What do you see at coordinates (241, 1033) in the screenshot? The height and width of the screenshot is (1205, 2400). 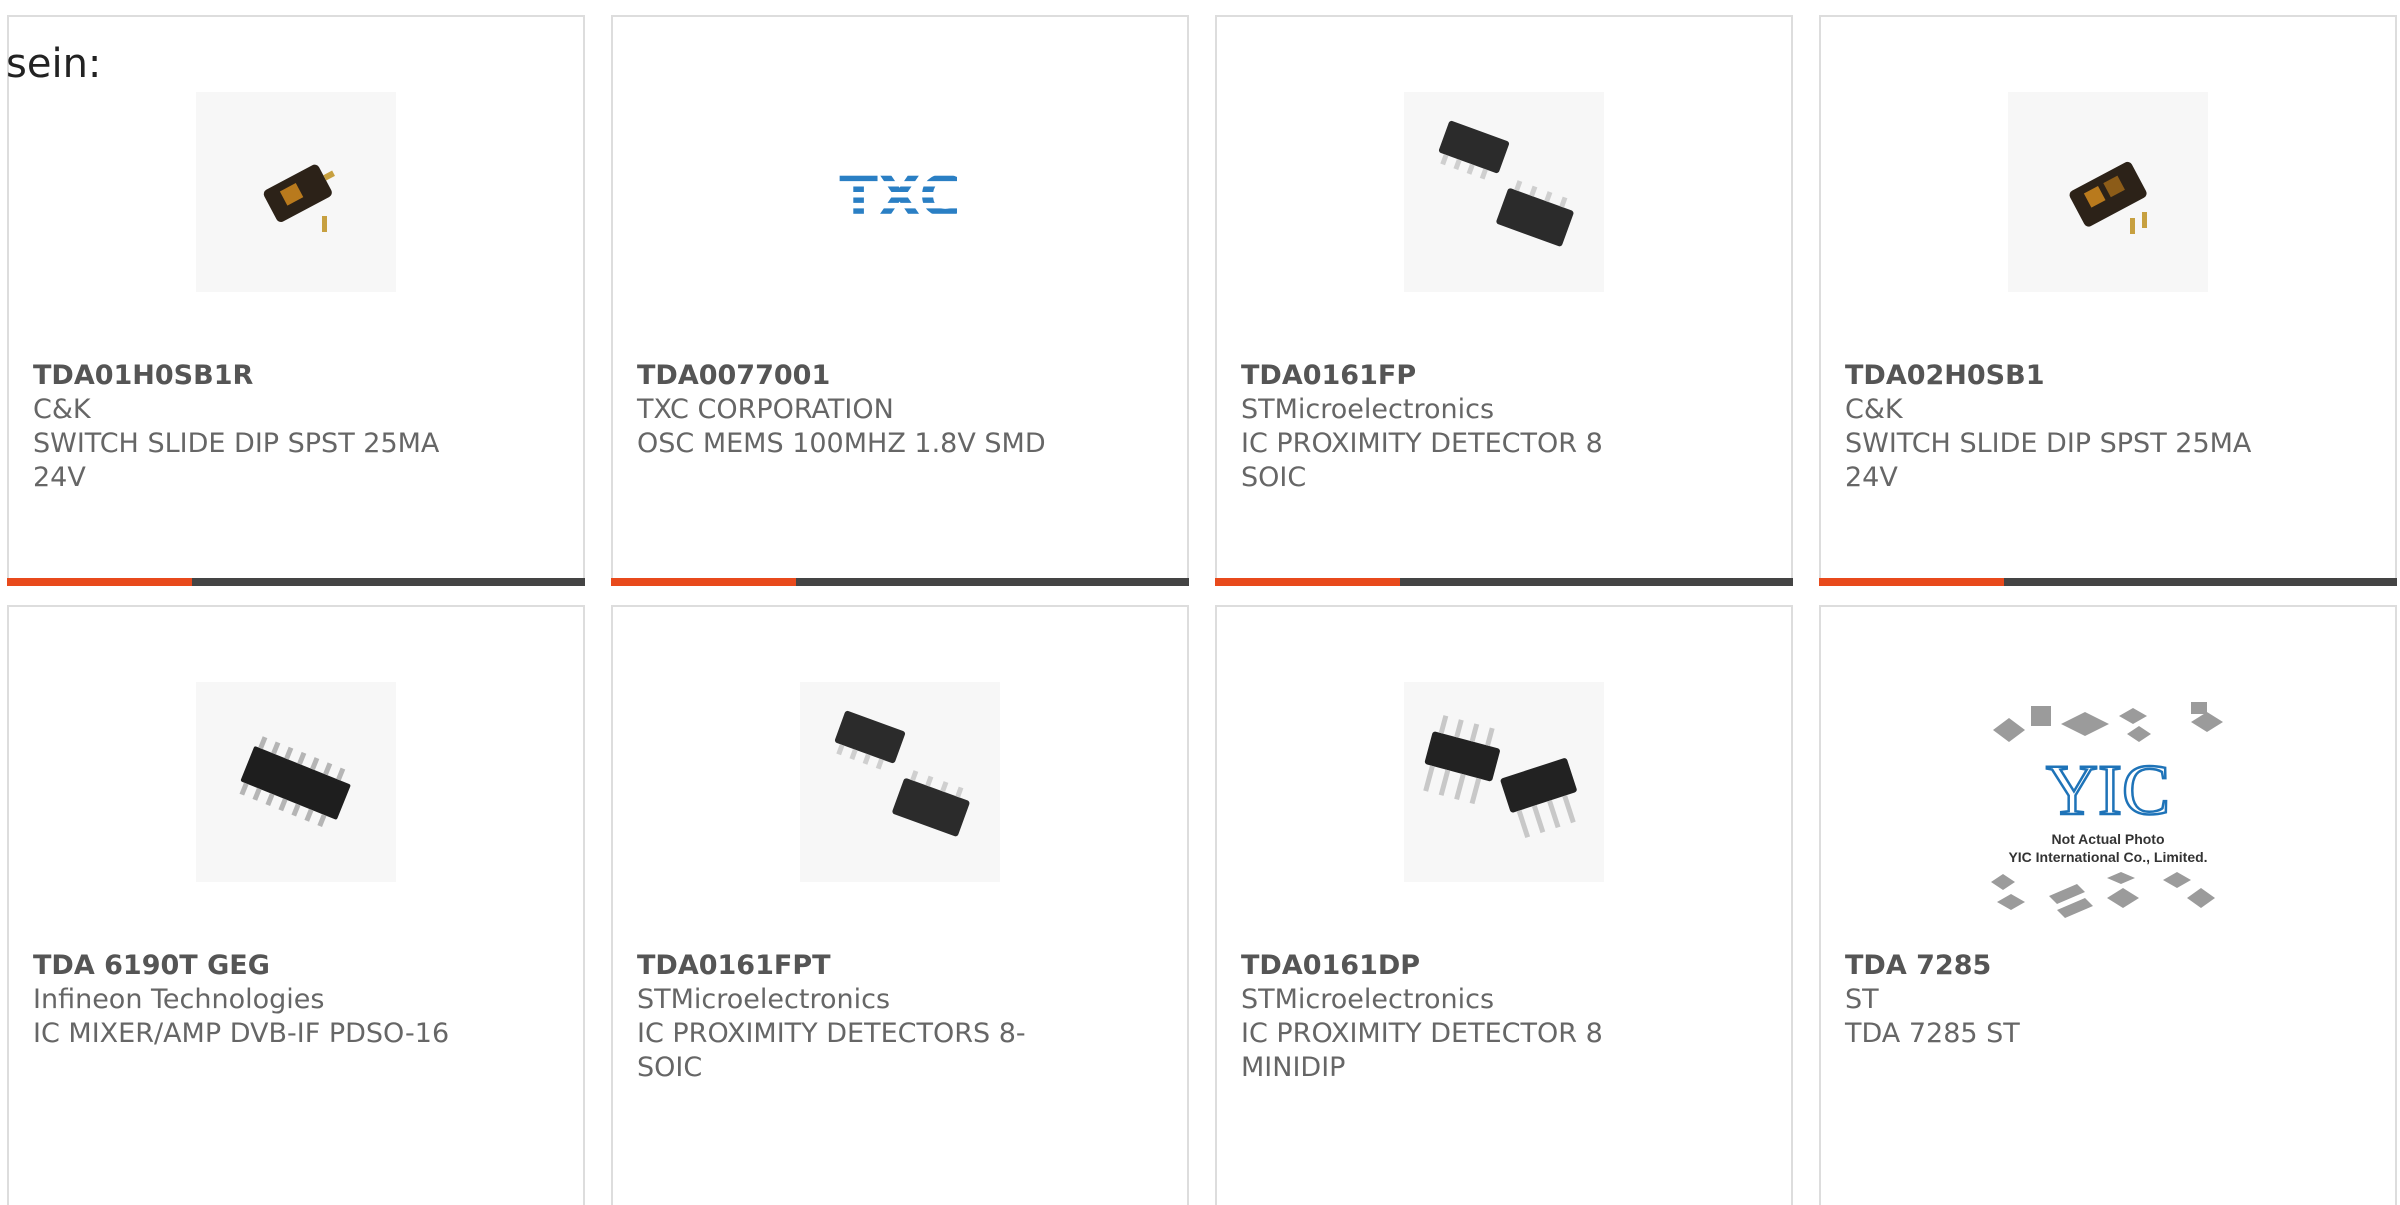 I see `description: IC MIXER/AMP DVB-IF PDSO-16` at bounding box center [241, 1033].